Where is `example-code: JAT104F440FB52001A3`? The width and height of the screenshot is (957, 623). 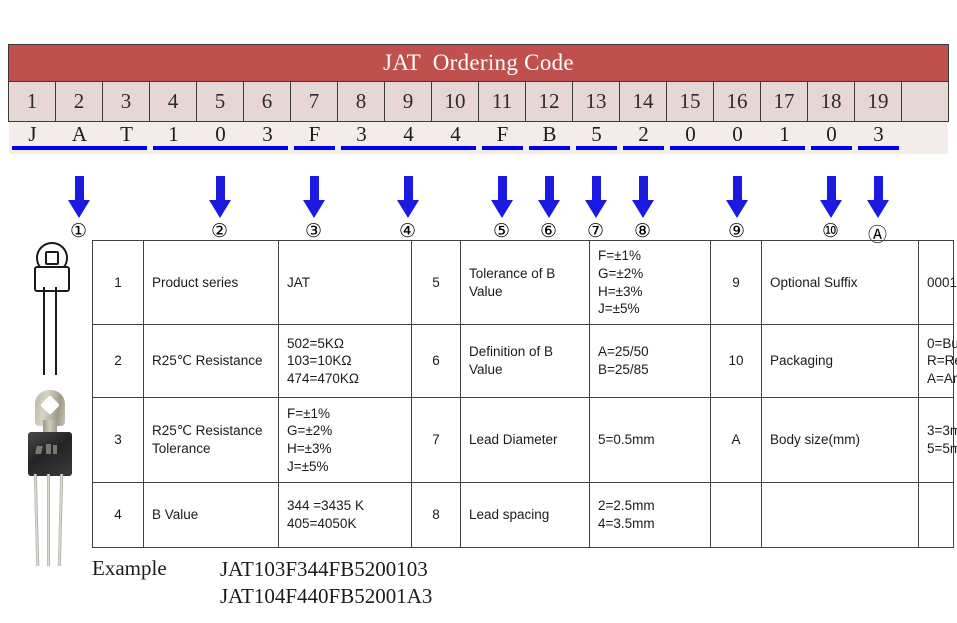 example-code: JAT104F440FB52001A3 is located at coordinates (326, 596).